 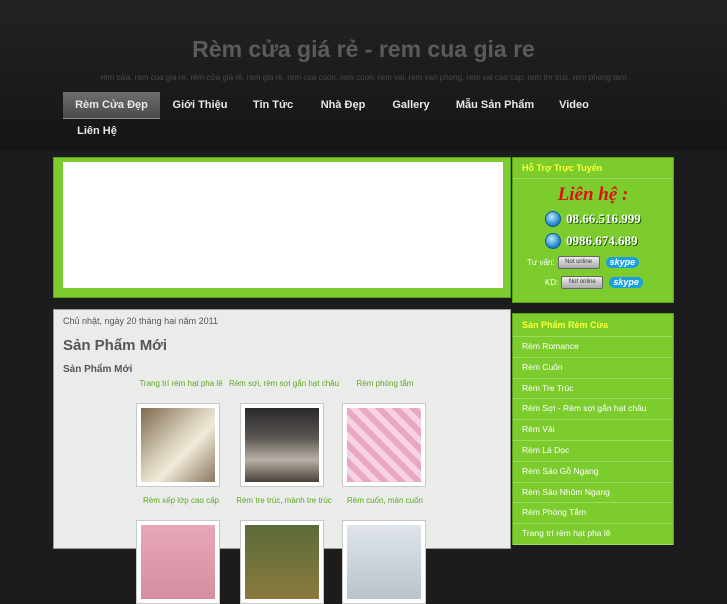 I want to click on category-item: Rèm Vải, so click(x=593, y=430).